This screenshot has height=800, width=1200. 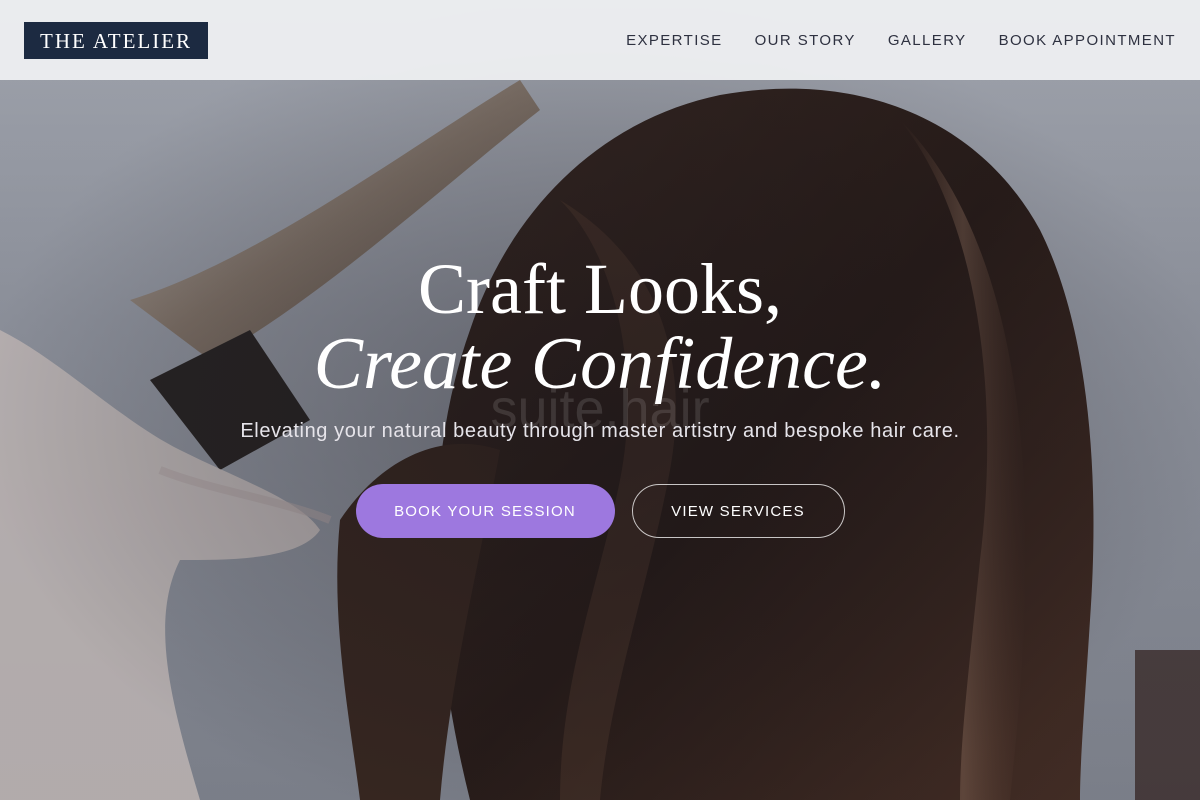 I want to click on nav-link-gallery: GALLERY, so click(x=927, y=40).